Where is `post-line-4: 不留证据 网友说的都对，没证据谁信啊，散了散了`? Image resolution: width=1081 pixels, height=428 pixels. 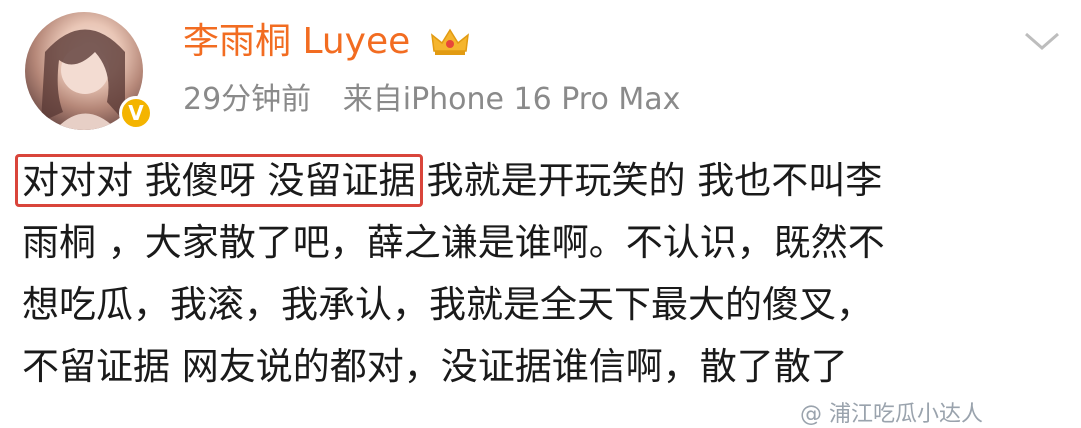 post-line-4: 不留证据 网友说的都对，没证据谁信啊，散了散了 is located at coordinates (435, 366).